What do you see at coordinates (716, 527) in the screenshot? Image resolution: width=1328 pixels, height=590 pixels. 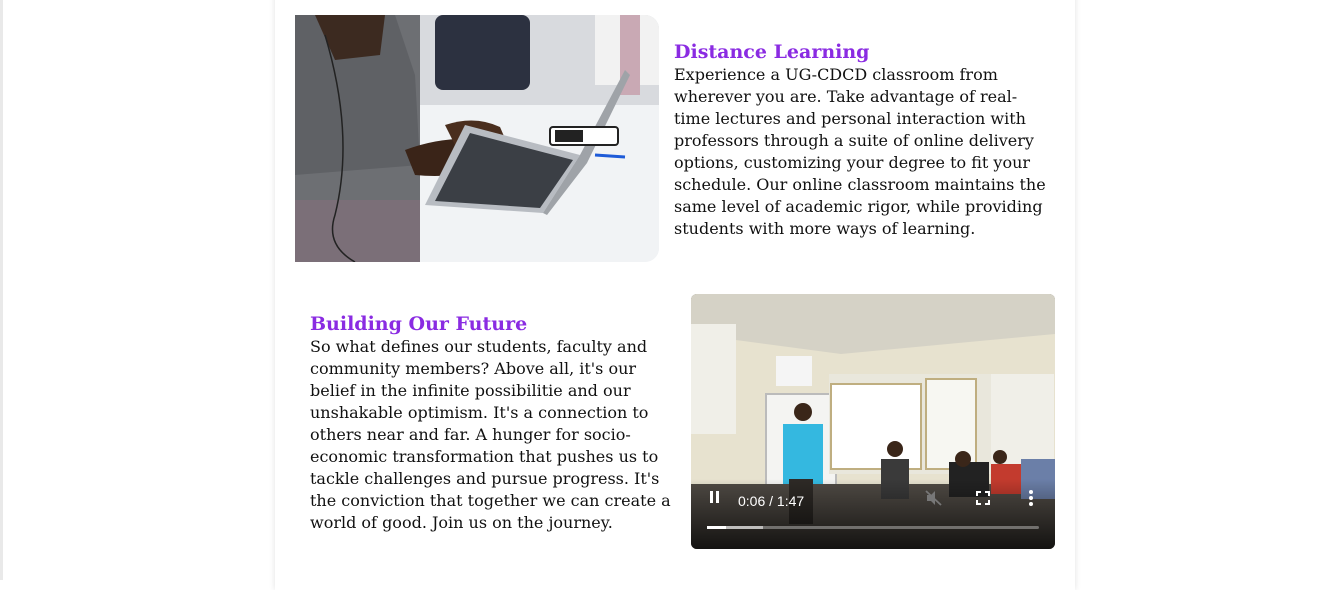 I see `video-progress-fill` at bounding box center [716, 527].